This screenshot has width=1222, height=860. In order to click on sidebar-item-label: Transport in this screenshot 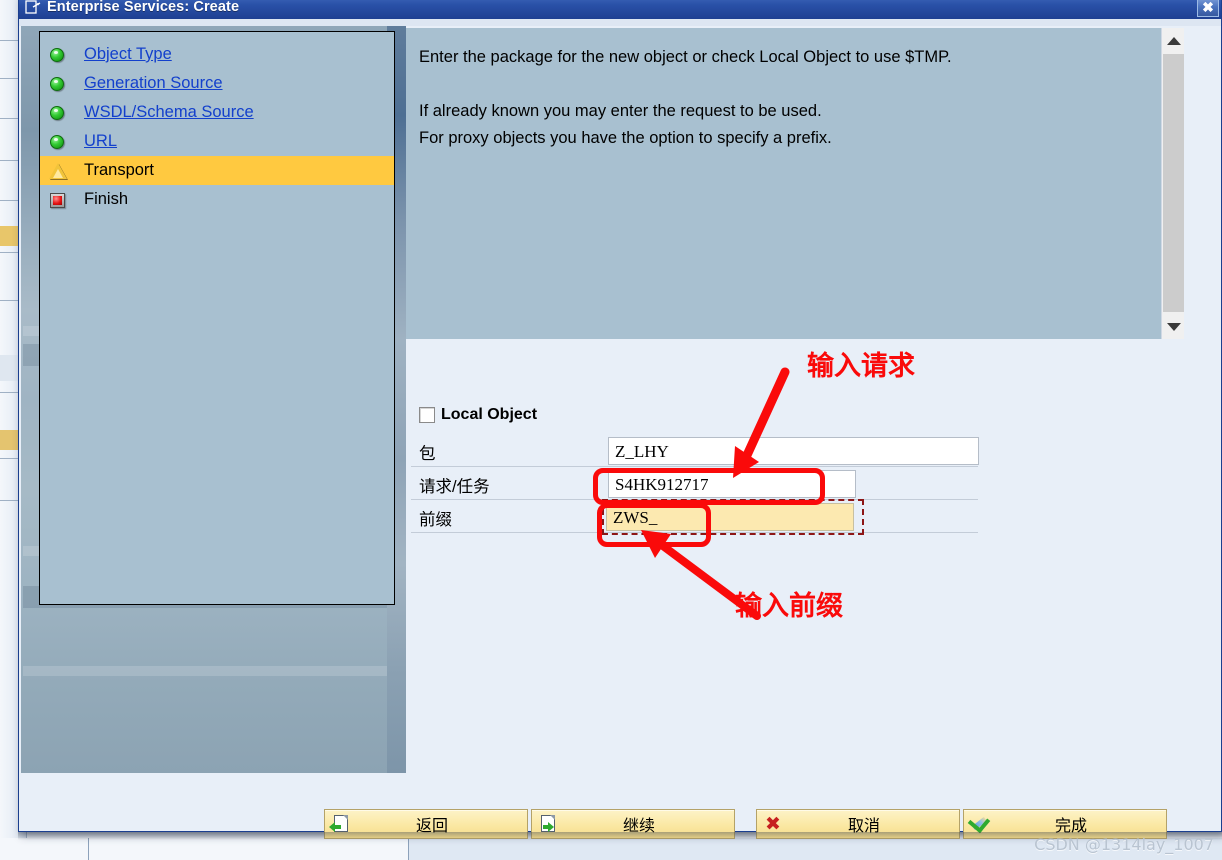, I will do `click(119, 170)`.